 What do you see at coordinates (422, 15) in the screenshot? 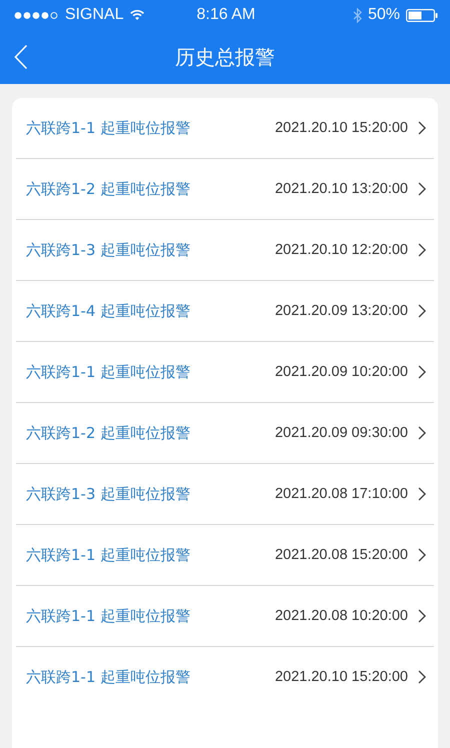
I see `battery-icon` at bounding box center [422, 15].